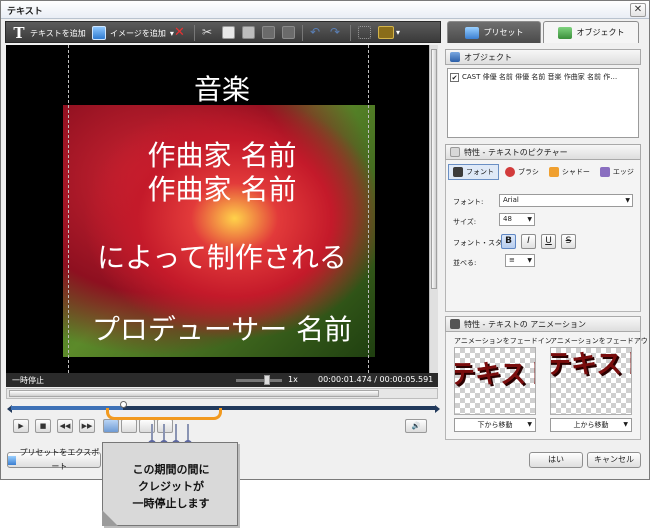 The height and width of the screenshot is (532, 650). I want to click on redo-icon: ↷, so click(336, 32).